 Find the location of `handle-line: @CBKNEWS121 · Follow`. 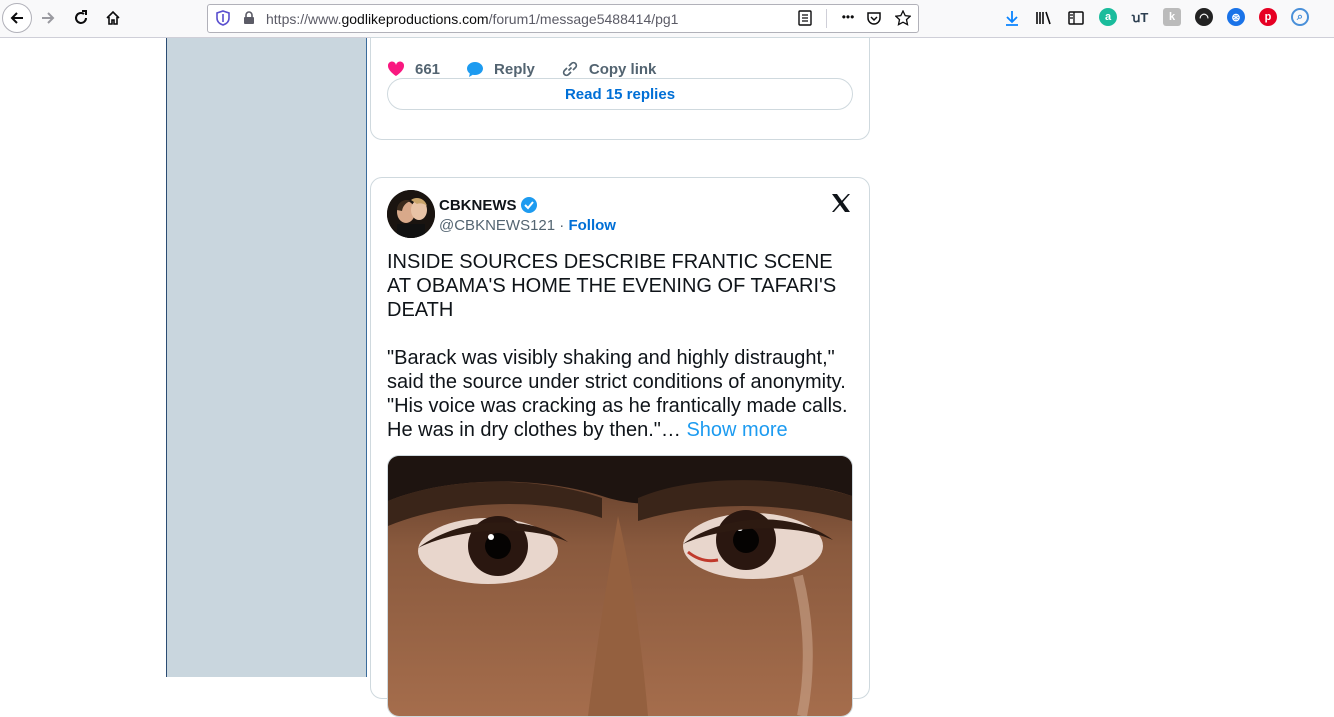

handle-line: @CBKNEWS121 · Follow is located at coordinates (527, 225).